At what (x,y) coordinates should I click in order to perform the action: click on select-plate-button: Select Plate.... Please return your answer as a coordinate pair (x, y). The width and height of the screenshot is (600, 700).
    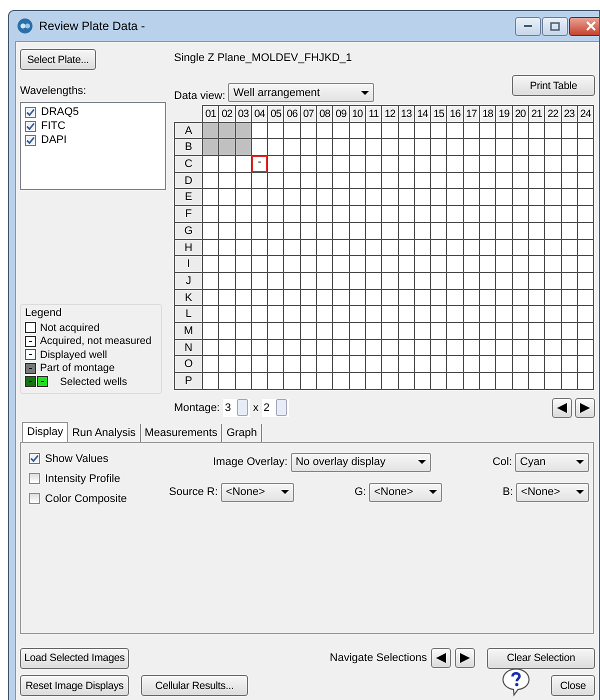
    Looking at the image, I should click on (58, 59).